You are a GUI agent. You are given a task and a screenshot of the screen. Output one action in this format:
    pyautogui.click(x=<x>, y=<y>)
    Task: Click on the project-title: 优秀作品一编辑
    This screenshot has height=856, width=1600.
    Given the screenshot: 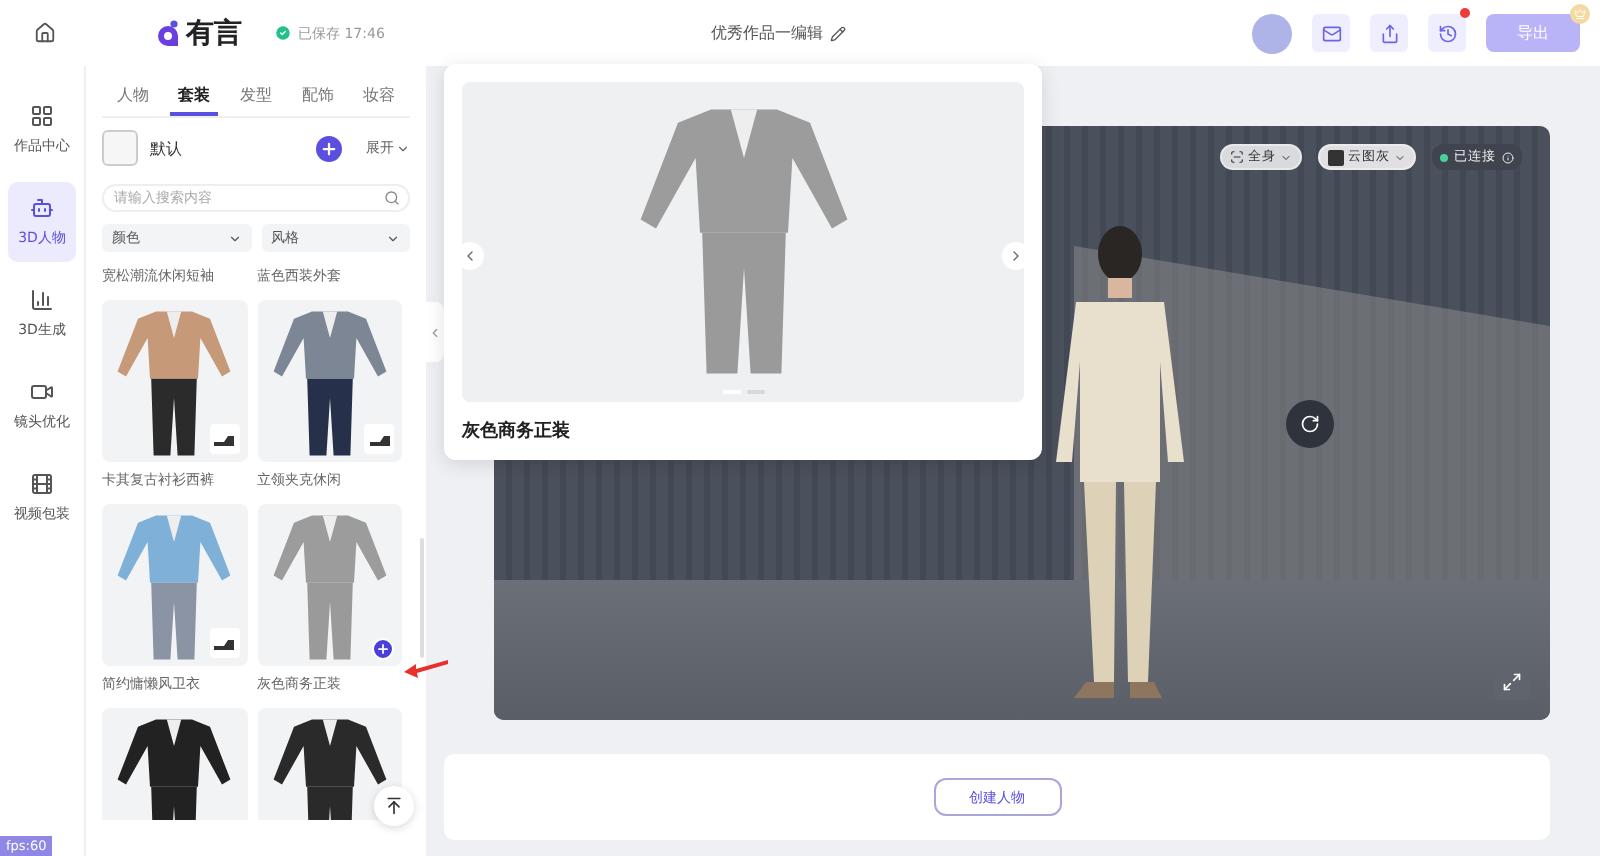 What is the action you would take?
    pyautogui.click(x=767, y=33)
    